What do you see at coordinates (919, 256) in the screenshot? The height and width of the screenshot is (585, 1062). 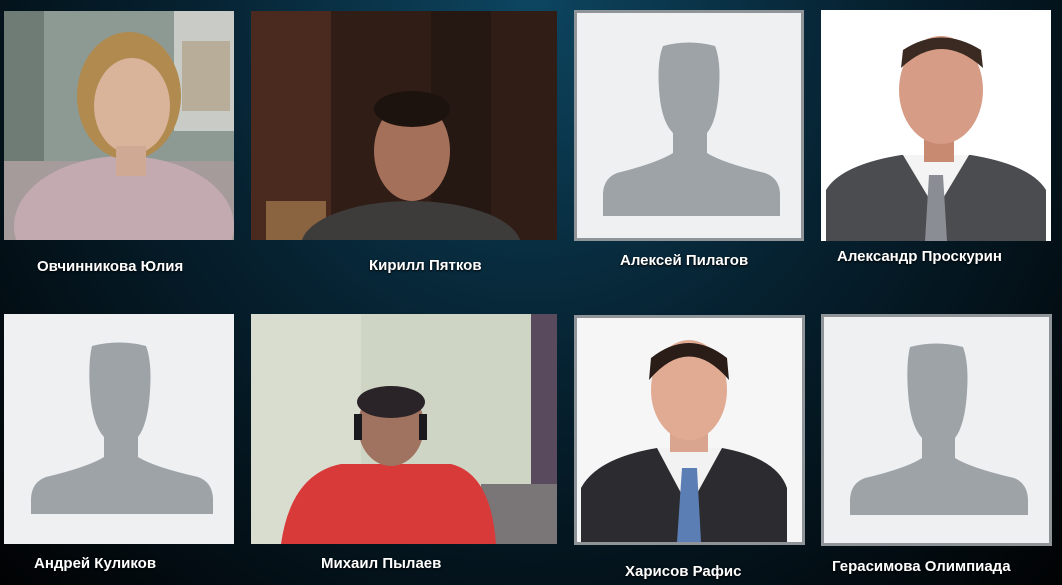 I see `participant-name-4: Александр Проскурин` at bounding box center [919, 256].